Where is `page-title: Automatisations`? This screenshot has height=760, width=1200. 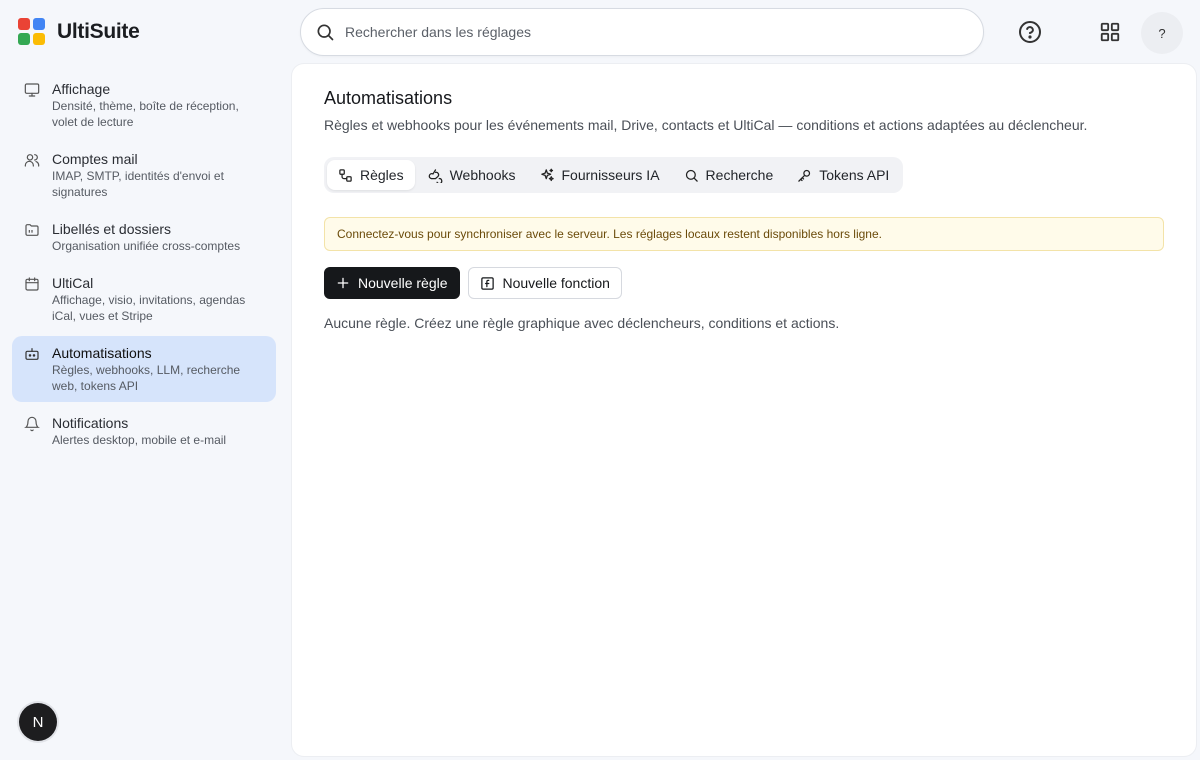
page-title: Automatisations is located at coordinates (388, 98).